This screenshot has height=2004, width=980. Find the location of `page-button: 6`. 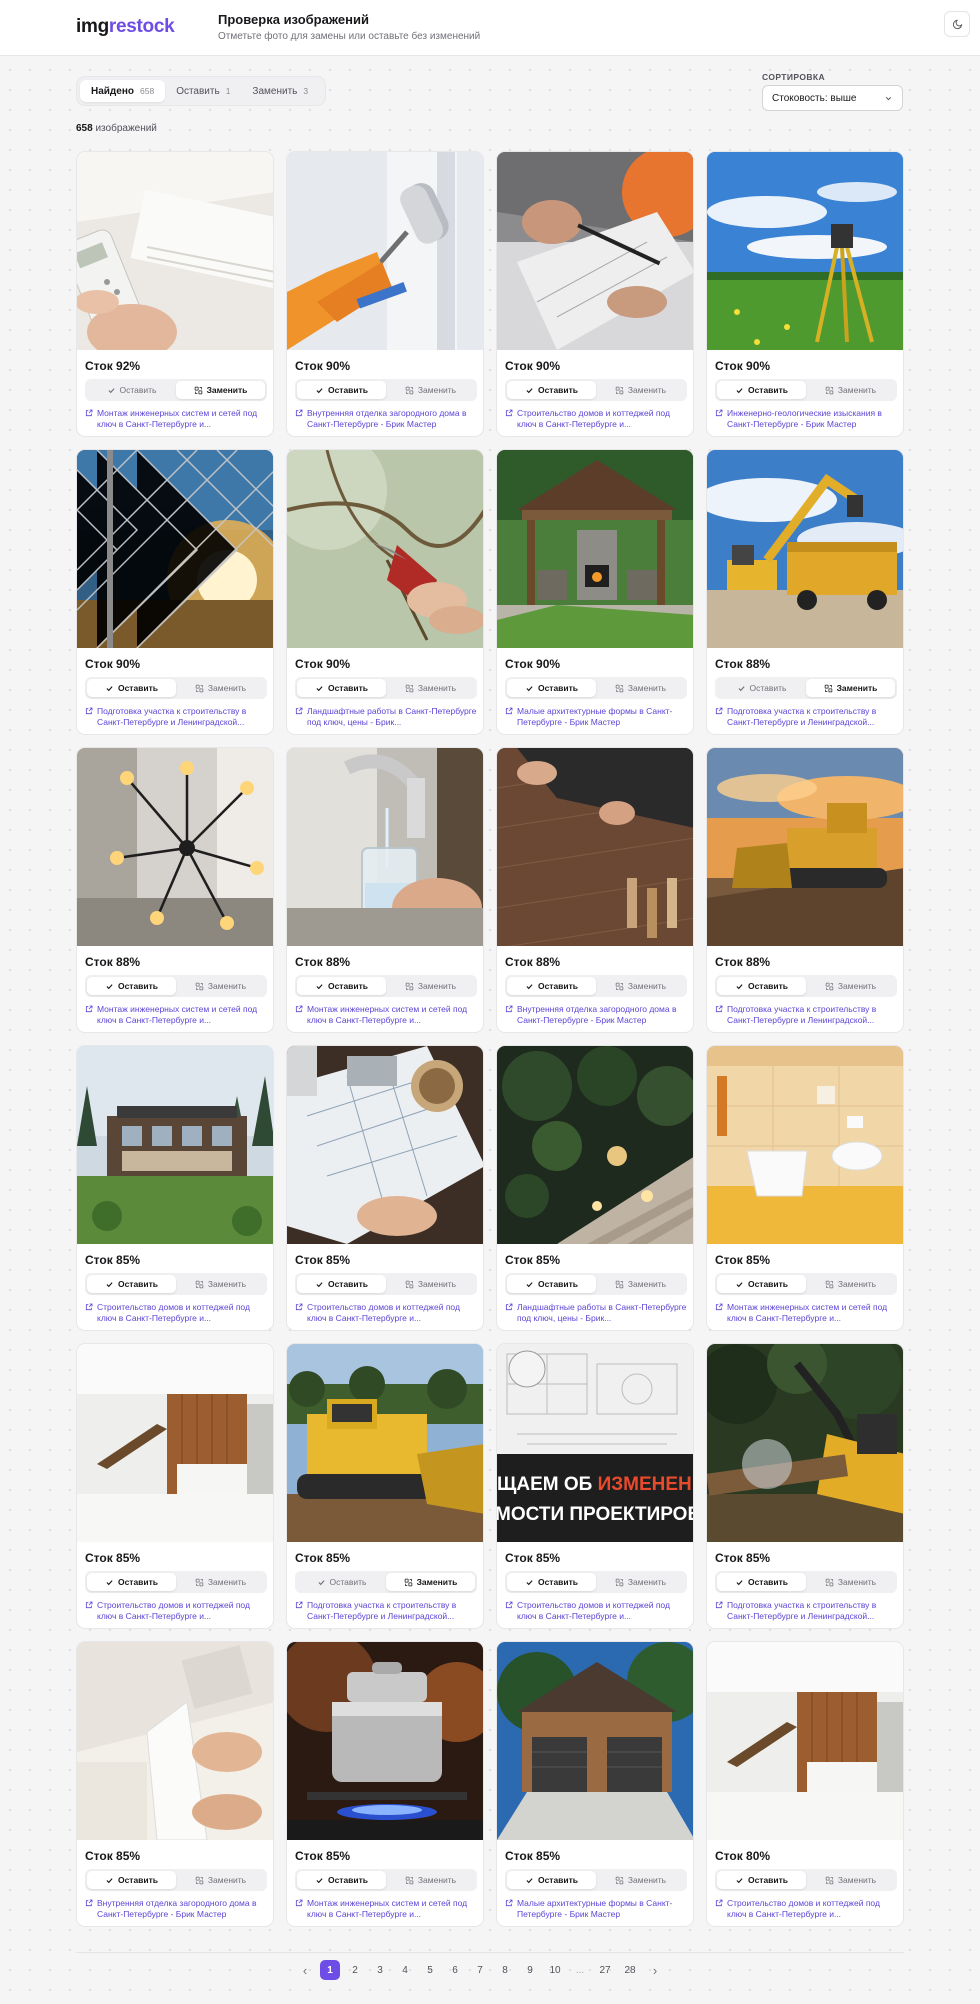

page-button: 6 is located at coordinates (455, 1970).